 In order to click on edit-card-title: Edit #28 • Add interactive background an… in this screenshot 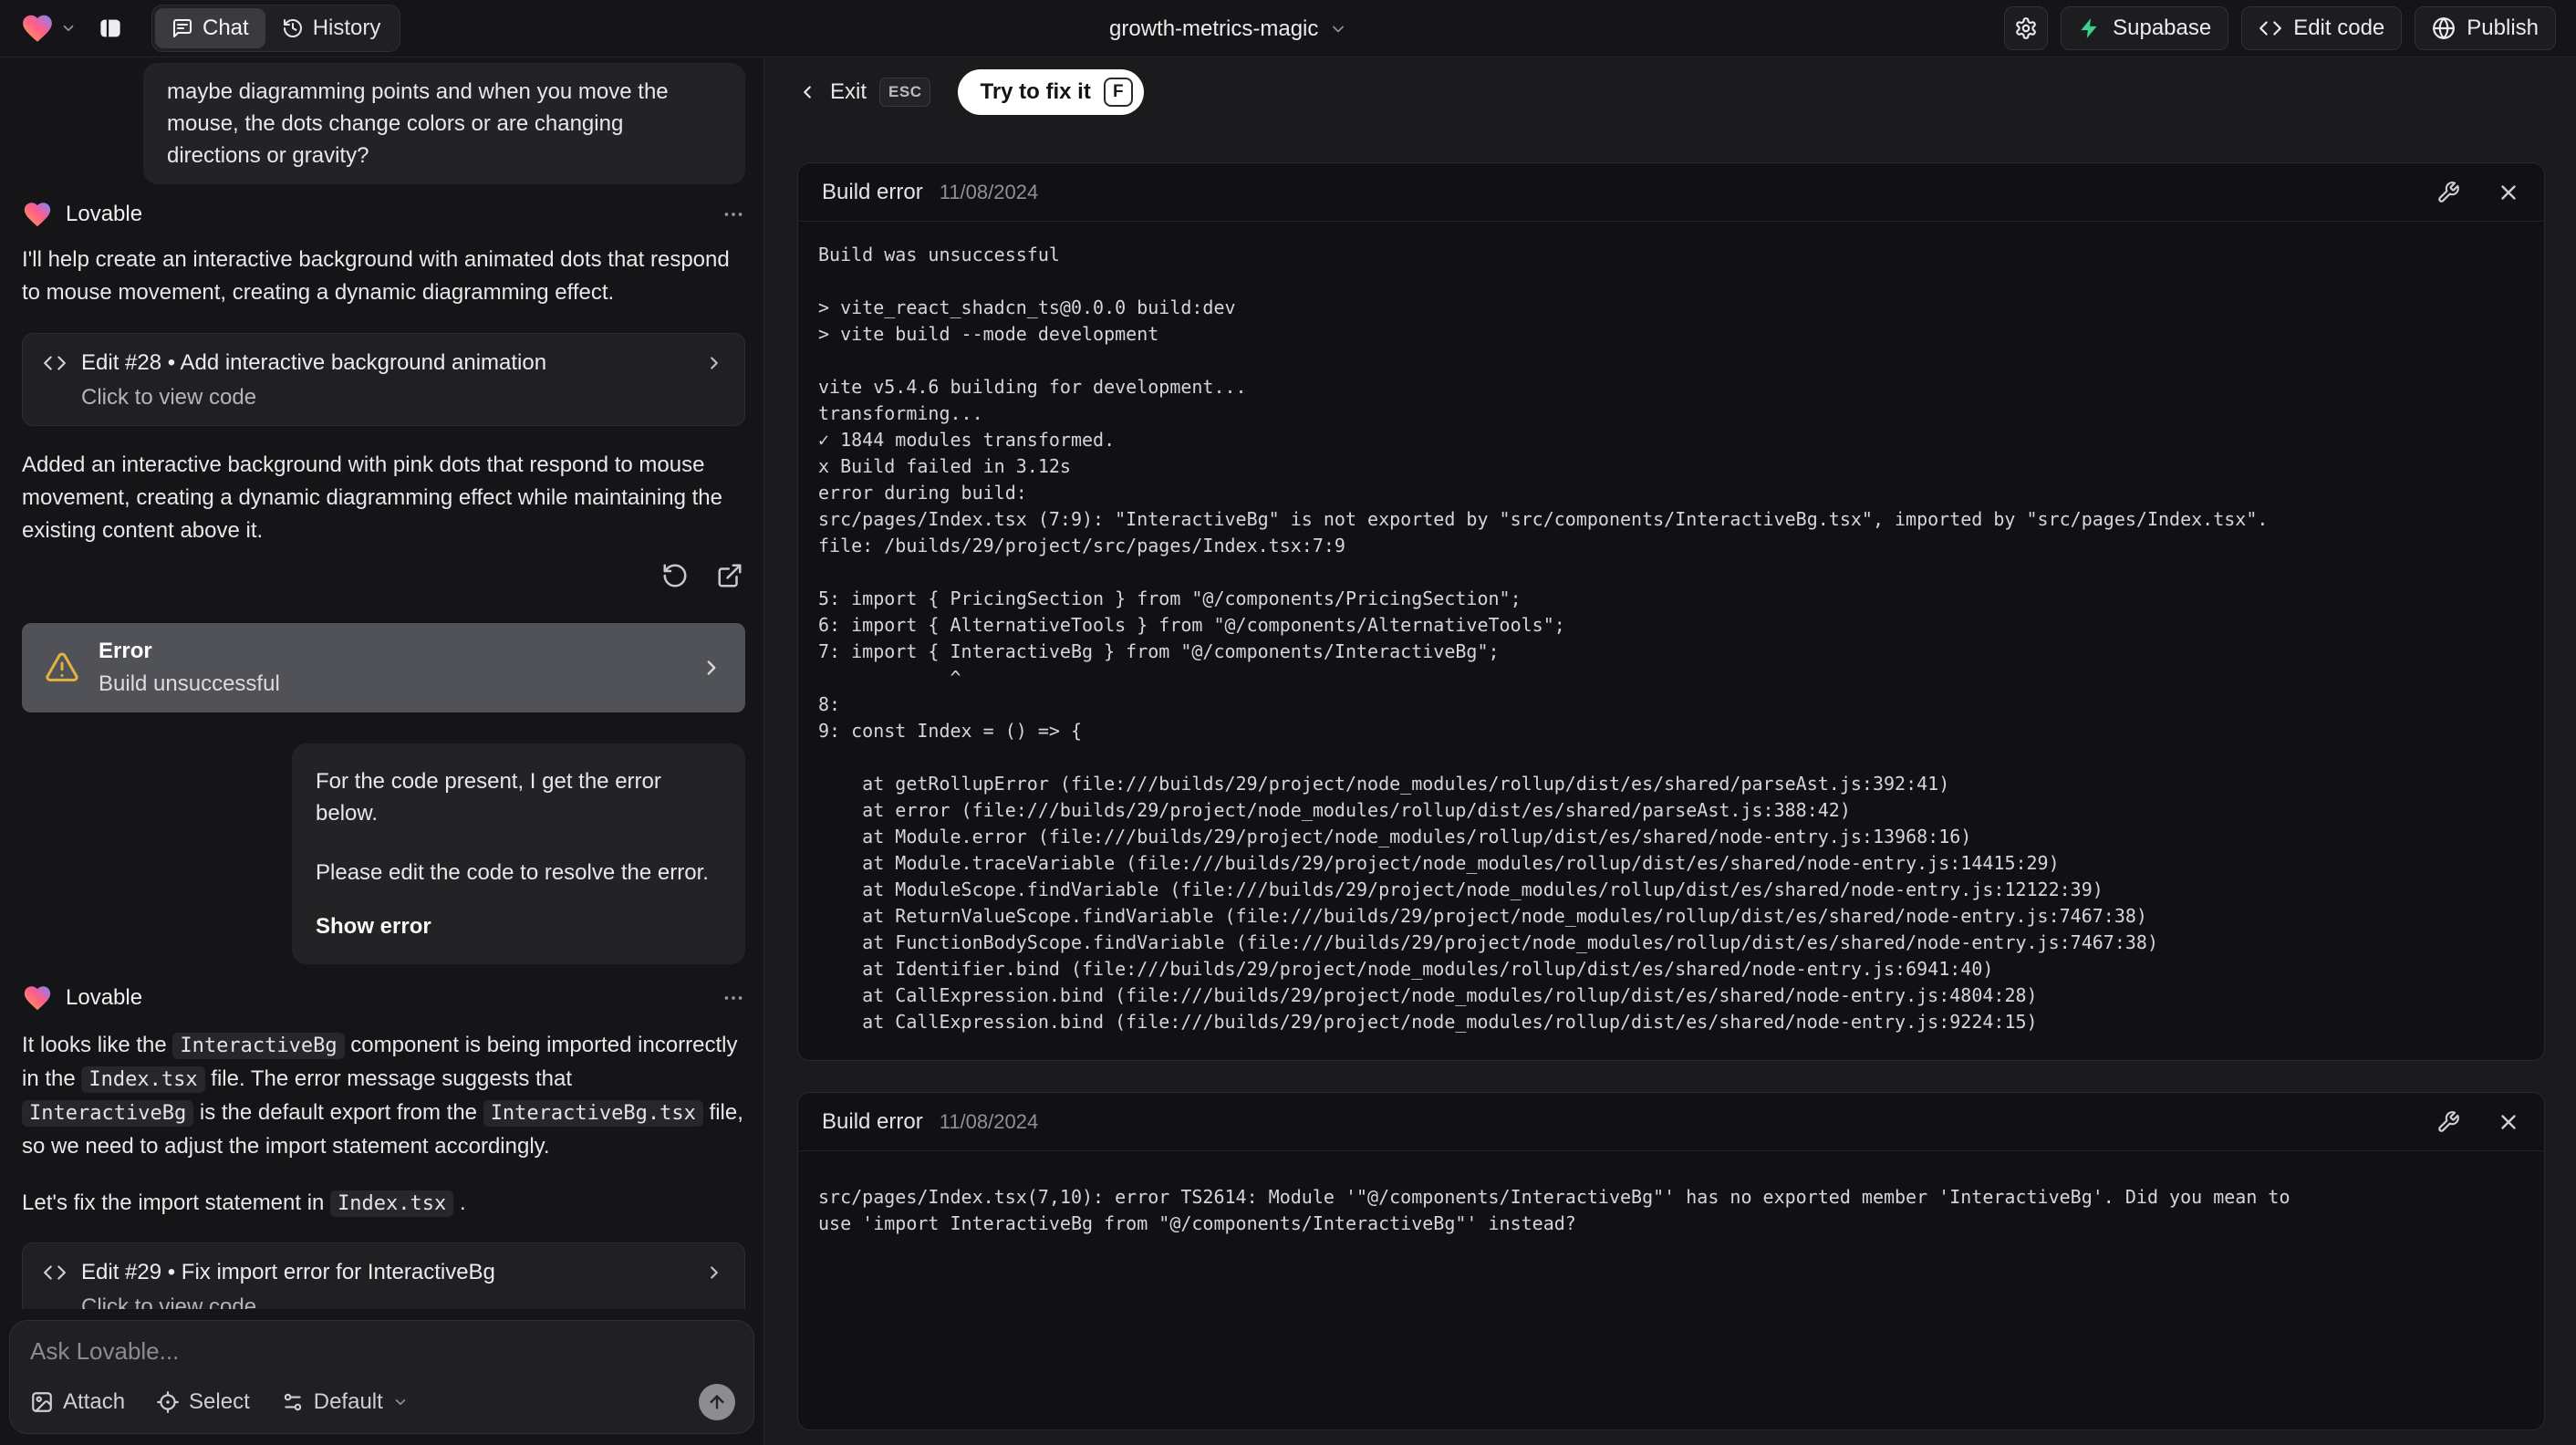, I will do `click(314, 362)`.